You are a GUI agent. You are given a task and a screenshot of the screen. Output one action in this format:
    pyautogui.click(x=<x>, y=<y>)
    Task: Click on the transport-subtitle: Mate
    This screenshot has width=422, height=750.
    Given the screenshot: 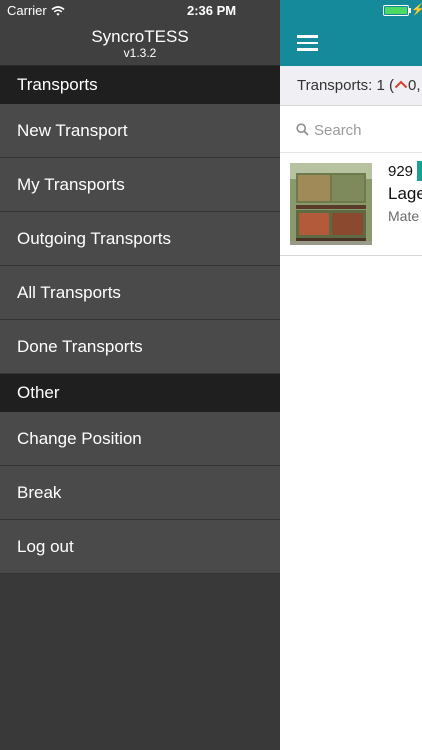 What is the action you would take?
    pyautogui.click(x=404, y=216)
    